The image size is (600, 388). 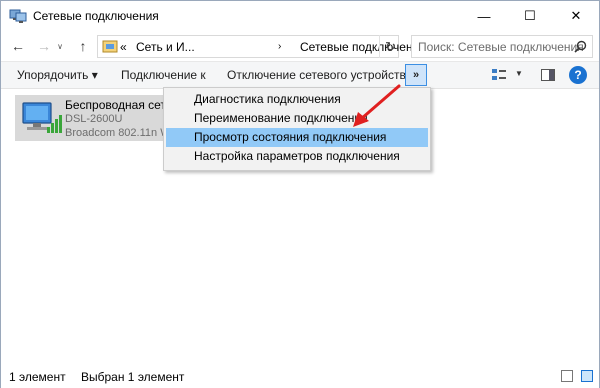 I want to click on title-bar: Сетевые подключения — ☐ ✕, so click(x=300, y=16).